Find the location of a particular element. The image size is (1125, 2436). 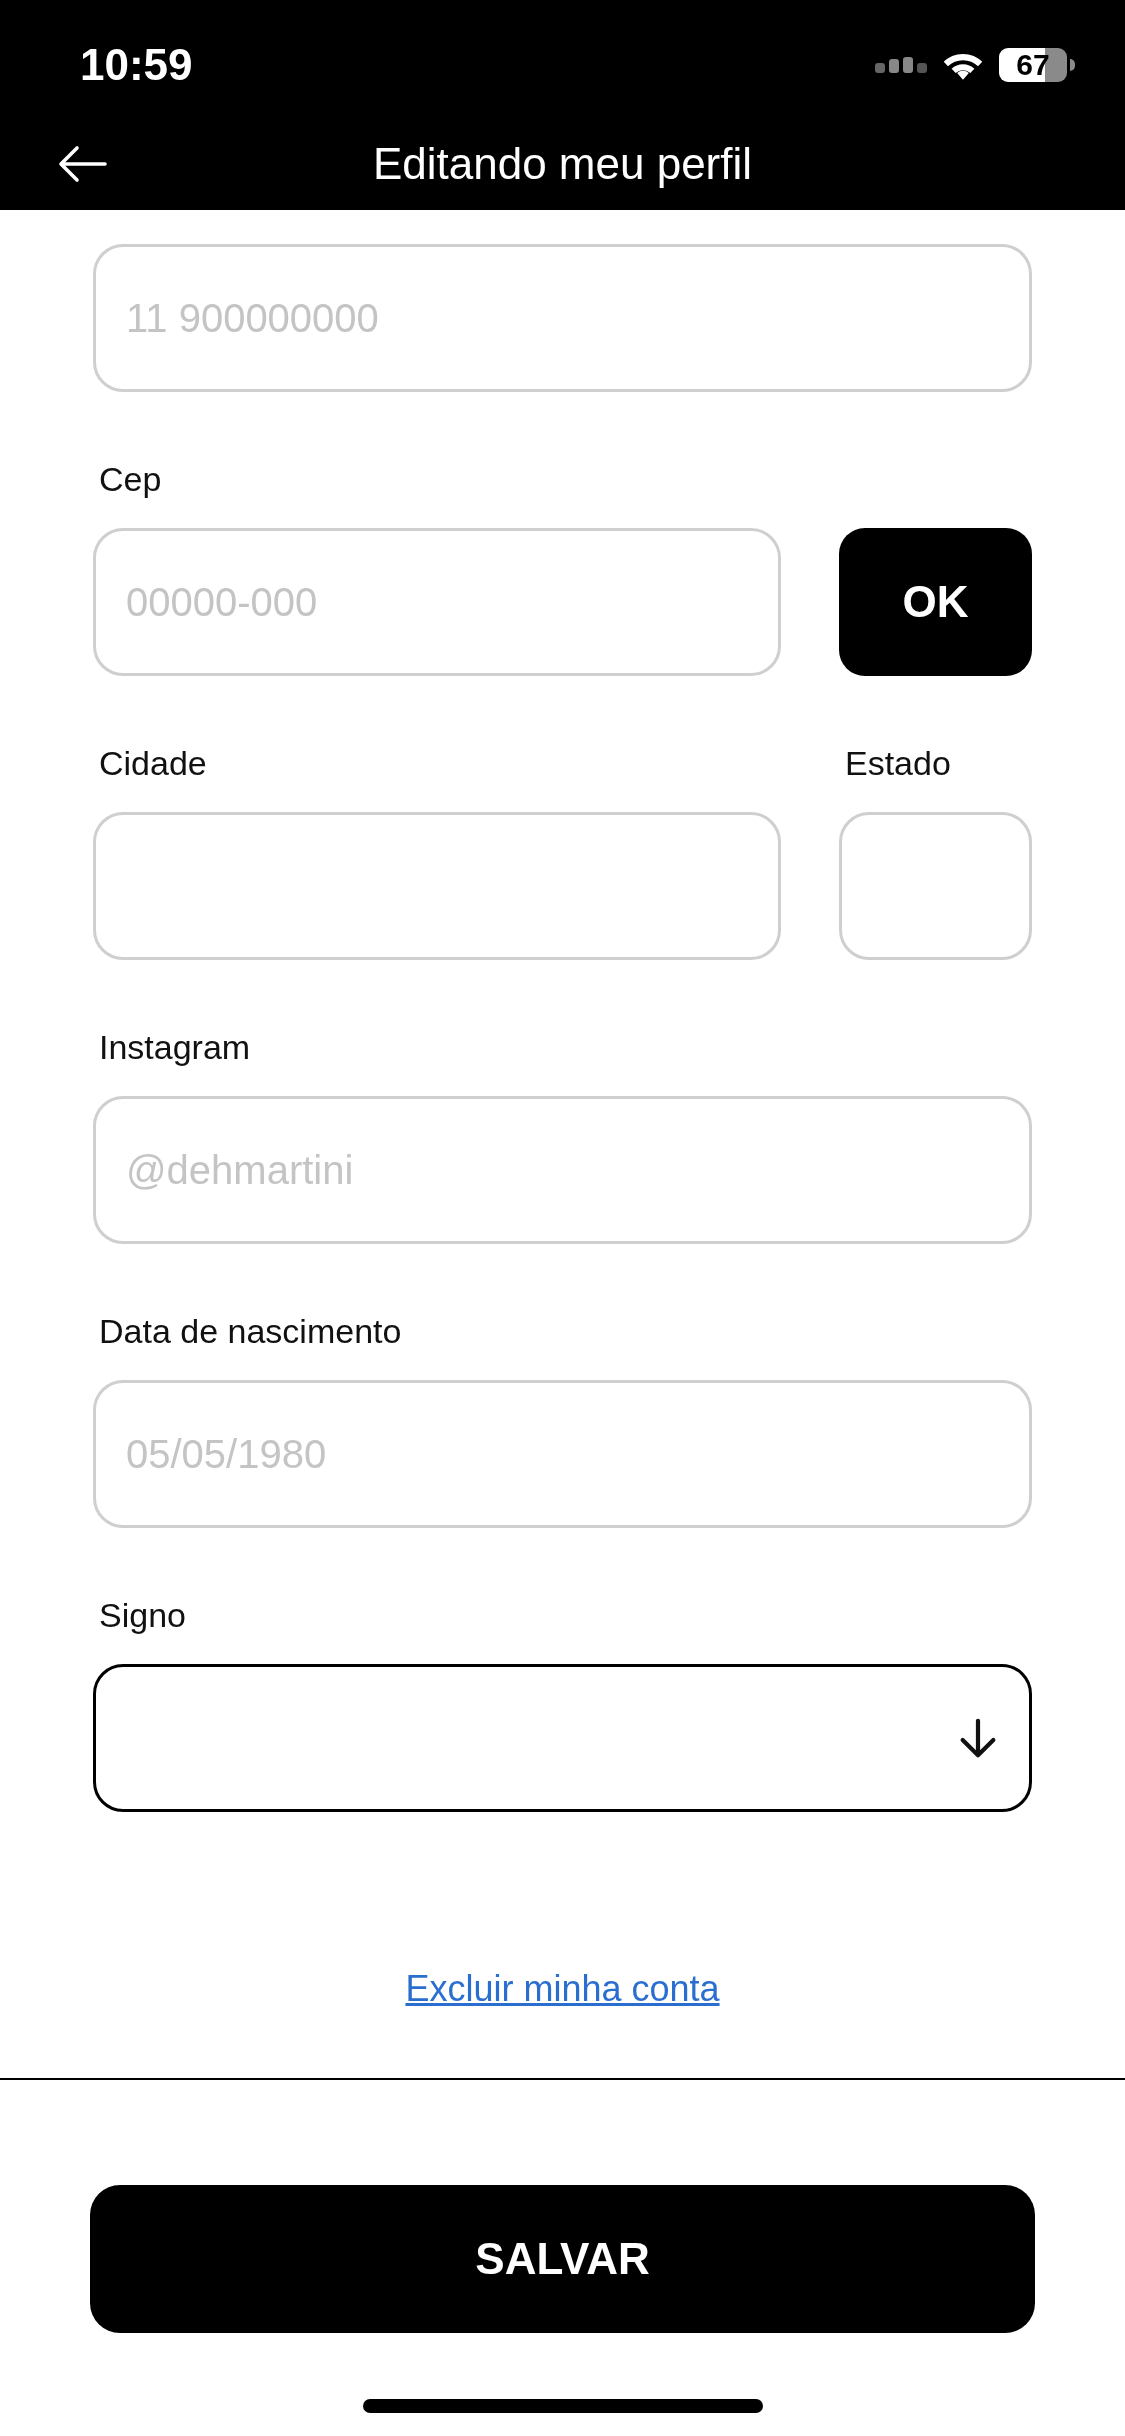

text-field: 05/05/1980 is located at coordinates (562, 1454).